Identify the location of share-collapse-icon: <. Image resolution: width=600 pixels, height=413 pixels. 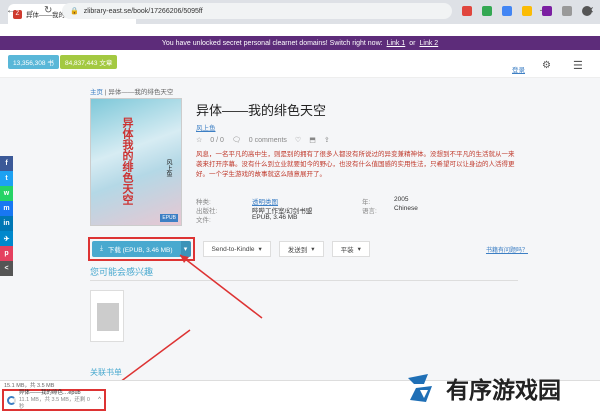
(6, 268).